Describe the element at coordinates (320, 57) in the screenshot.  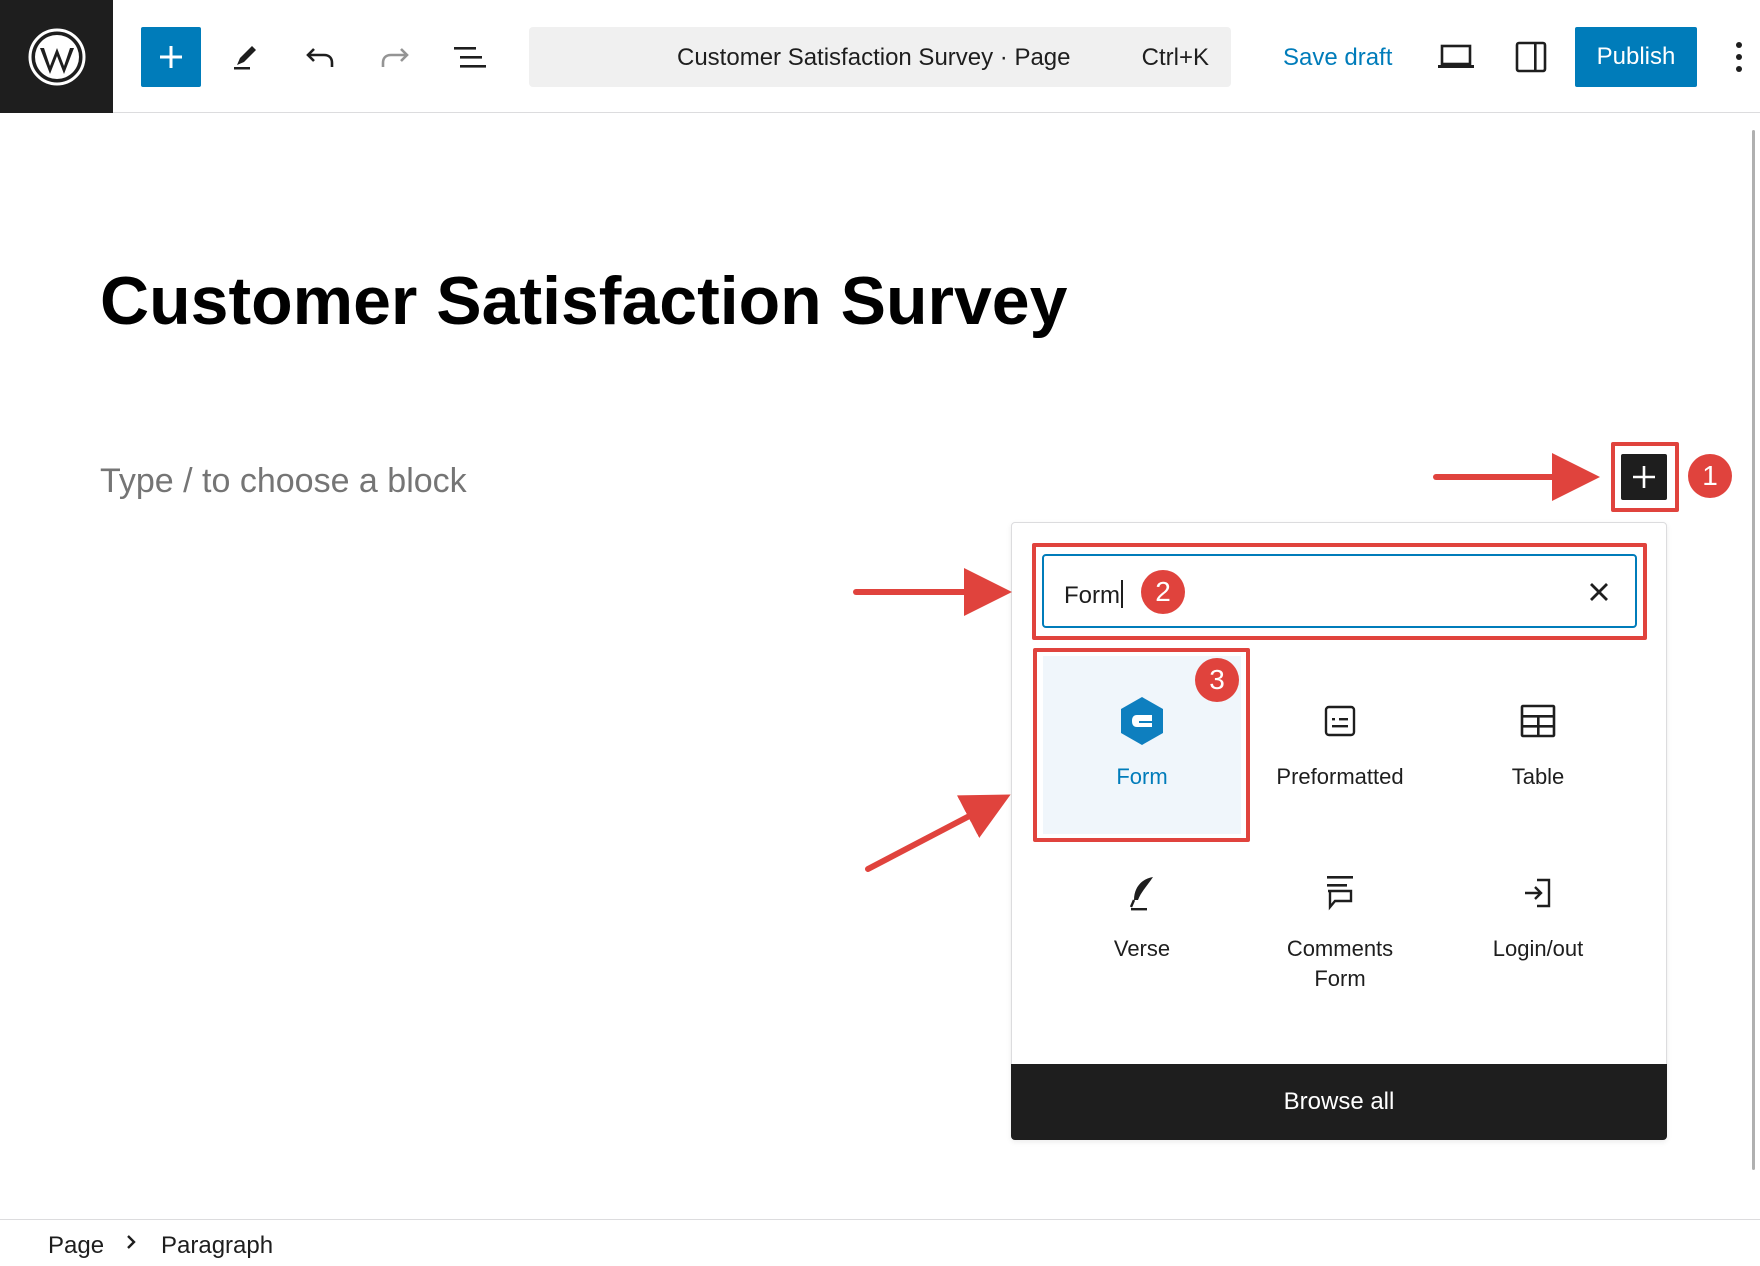
I see `undo-icon` at that location.